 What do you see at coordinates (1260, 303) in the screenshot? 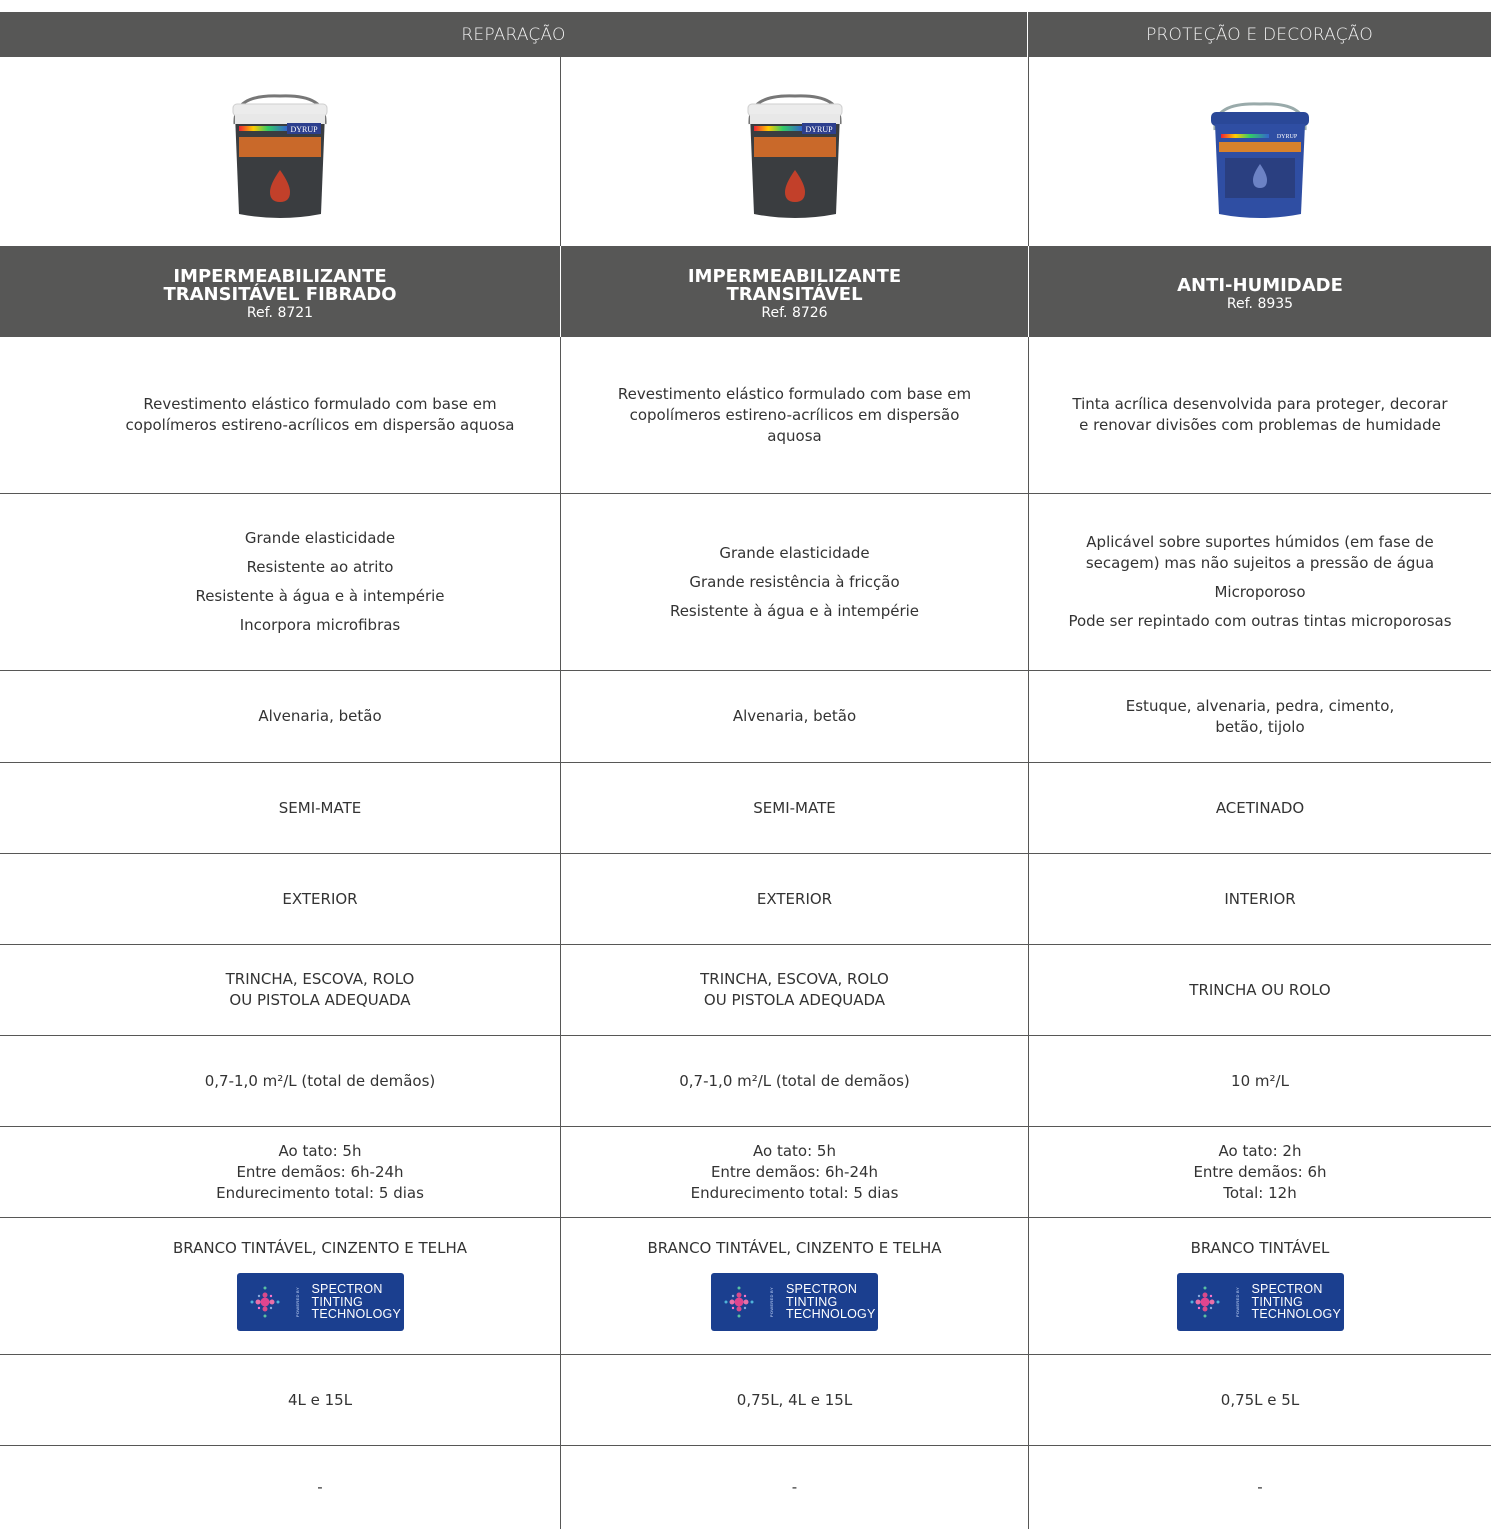
I see `product-ref: Ref. 8935` at bounding box center [1260, 303].